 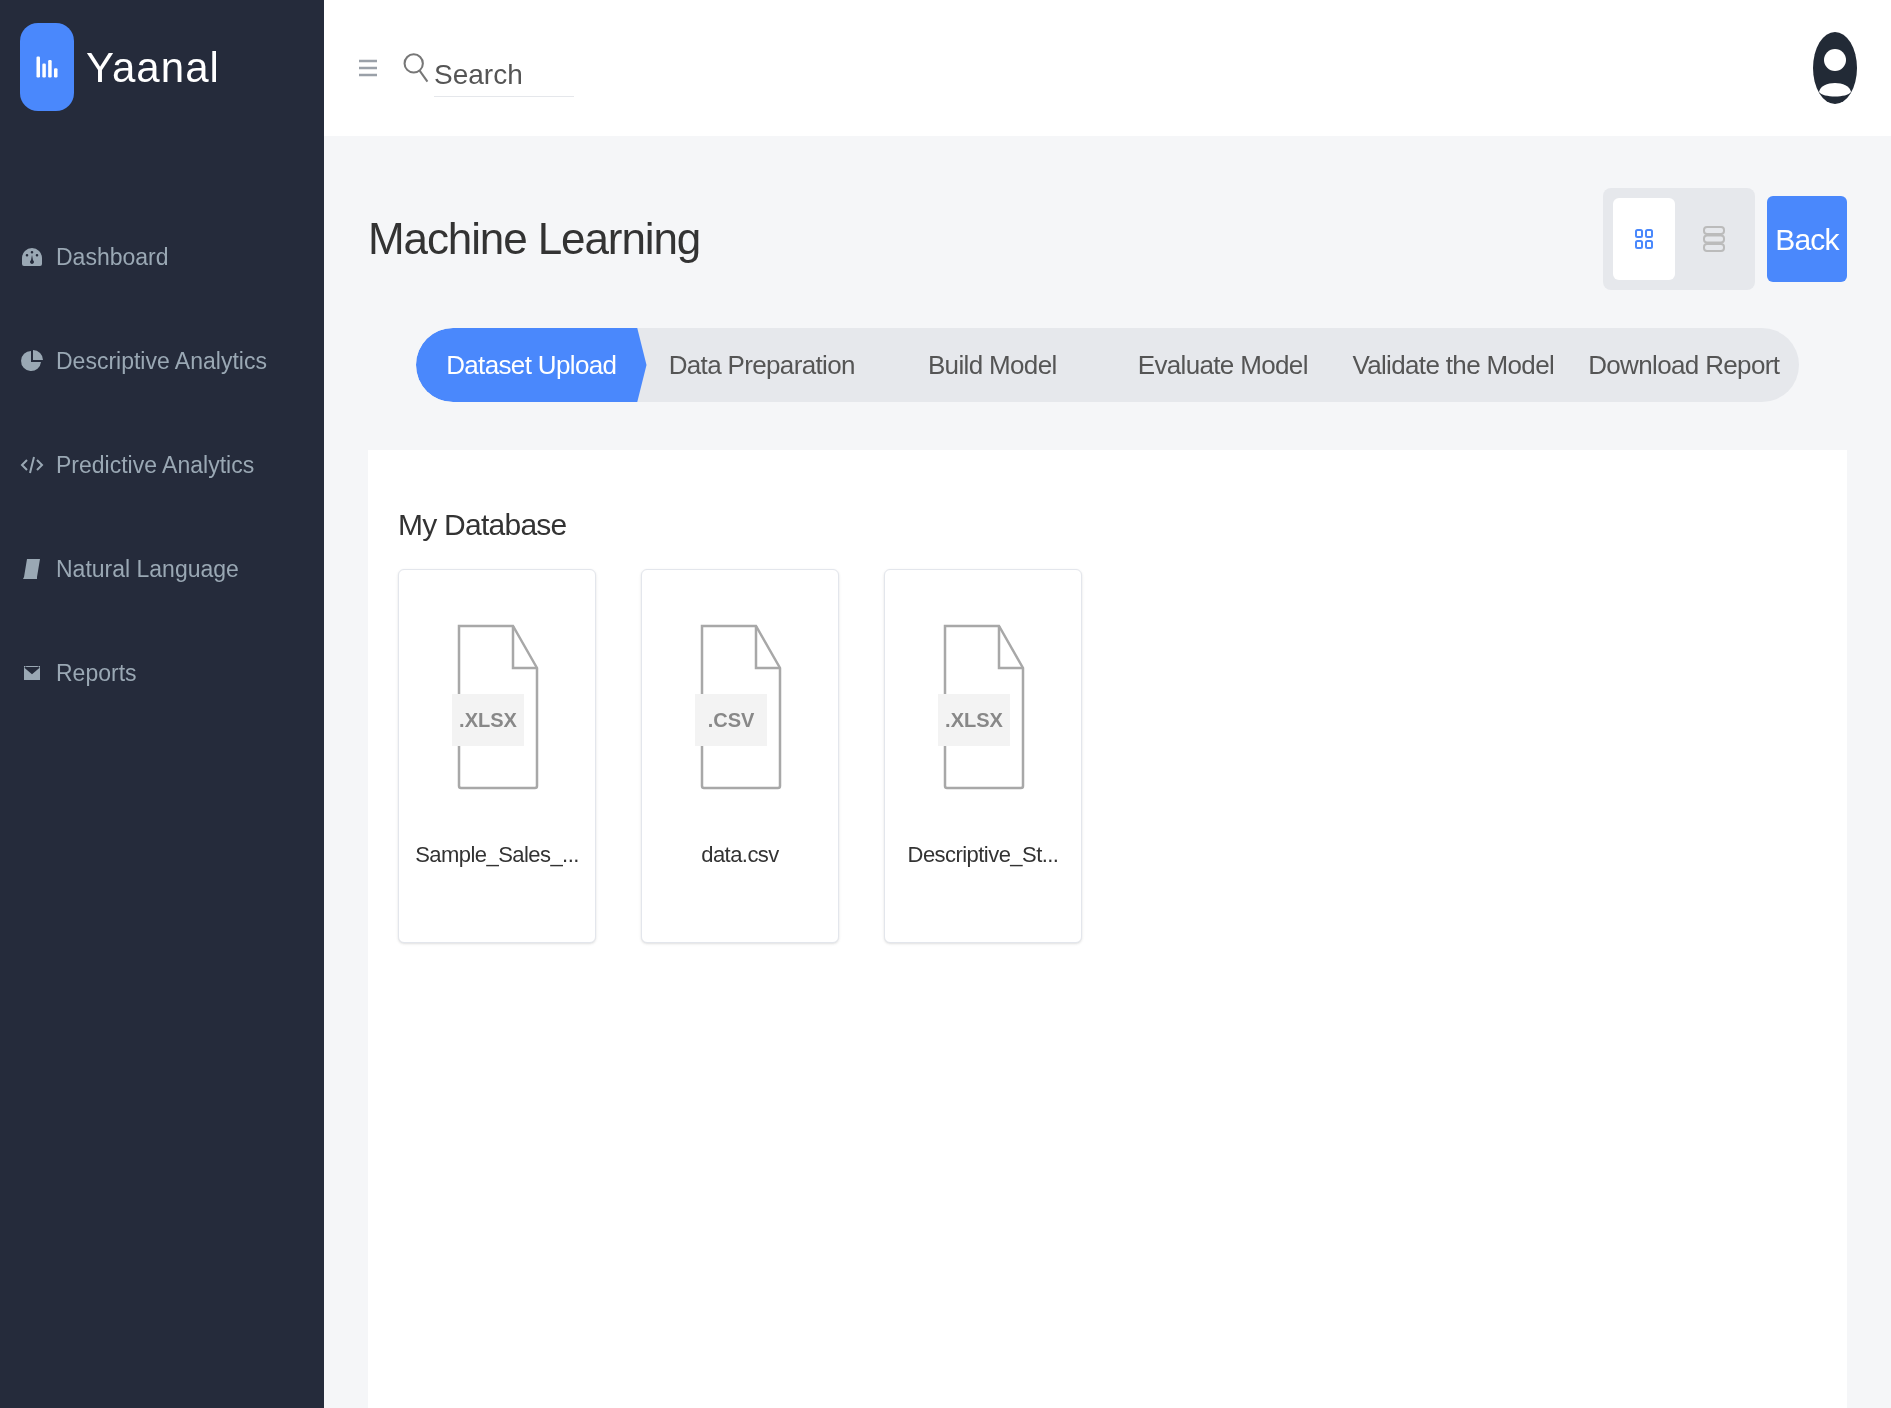 What do you see at coordinates (1714, 239) in the screenshot?
I see `list-icon` at bounding box center [1714, 239].